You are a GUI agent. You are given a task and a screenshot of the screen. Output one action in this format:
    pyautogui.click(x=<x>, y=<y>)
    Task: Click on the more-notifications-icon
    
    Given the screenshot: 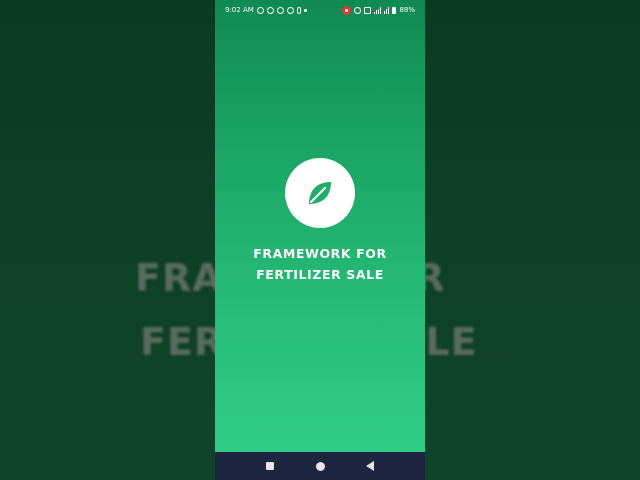 What is the action you would take?
    pyautogui.click(x=305, y=10)
    